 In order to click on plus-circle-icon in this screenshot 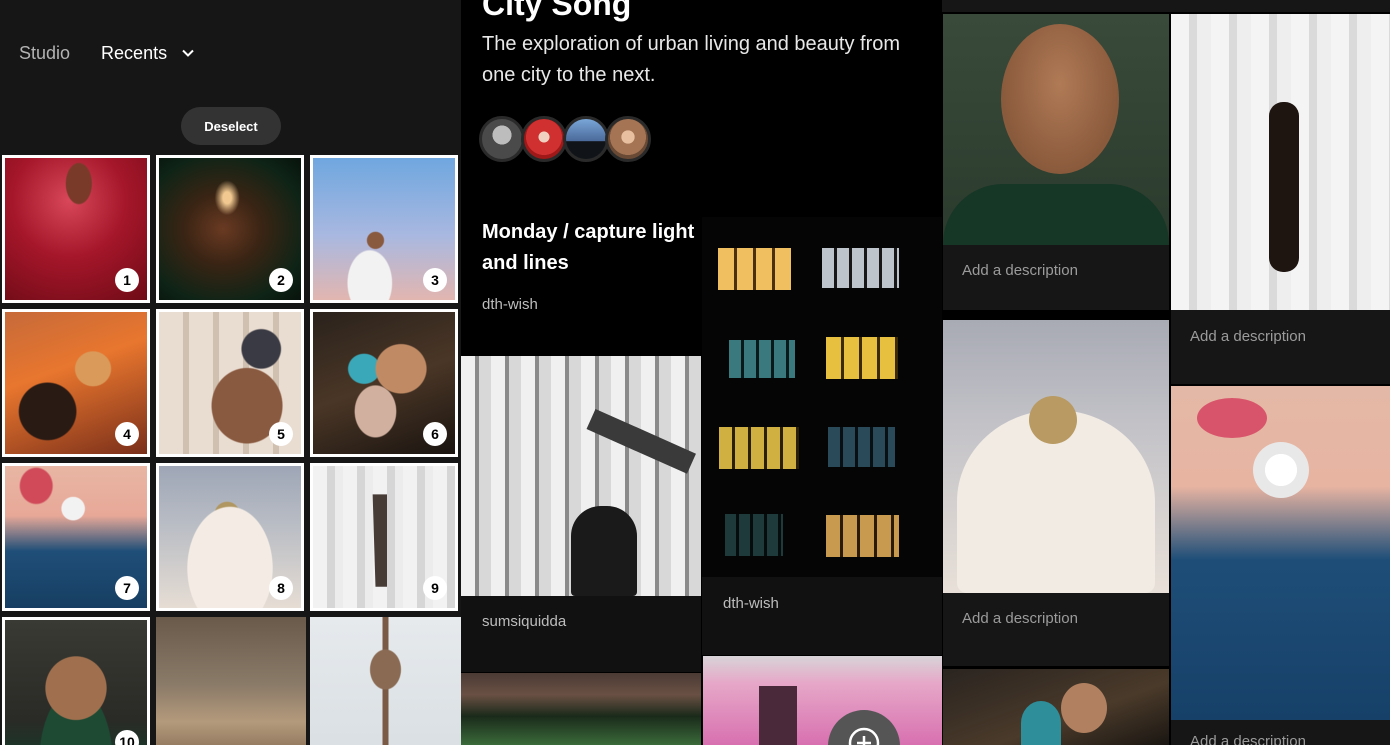, I will do `click(864, 736)`.